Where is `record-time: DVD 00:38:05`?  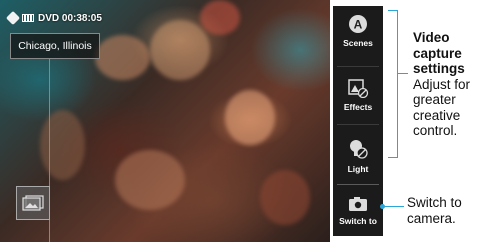
record-time: DVD 00:38:05 is located at coordinates (70, 18).